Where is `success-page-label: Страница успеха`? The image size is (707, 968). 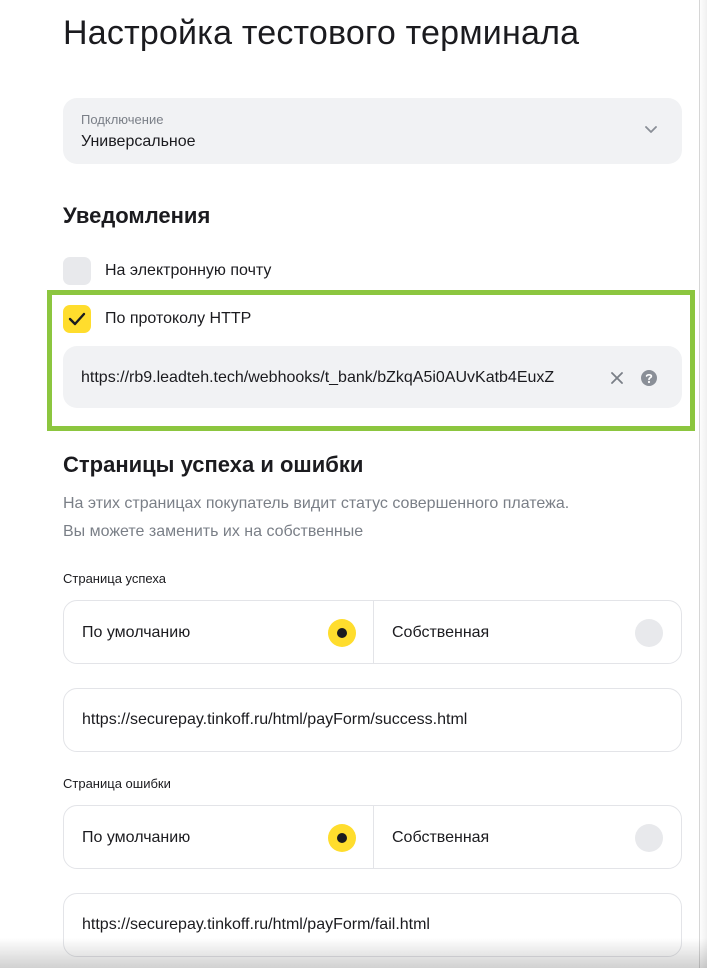 success-page-label: Страница успеха is located at coordinates (114, 578).